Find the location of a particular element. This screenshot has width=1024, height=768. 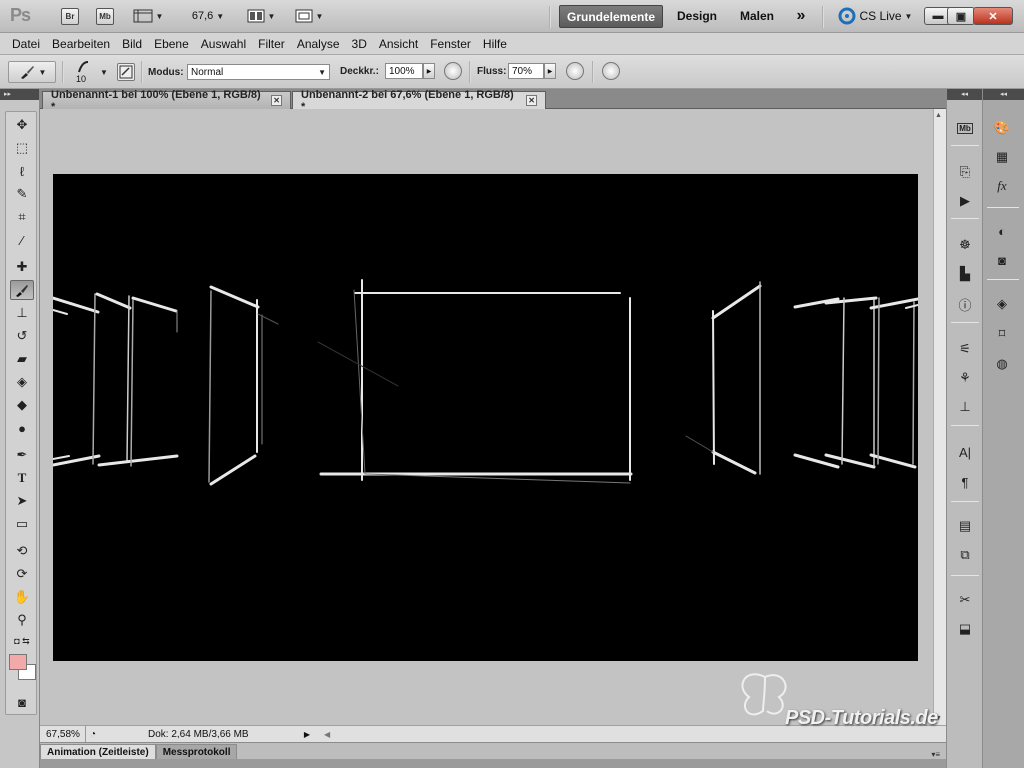

opacity-input: 100% is located at coordinates (404, 71).